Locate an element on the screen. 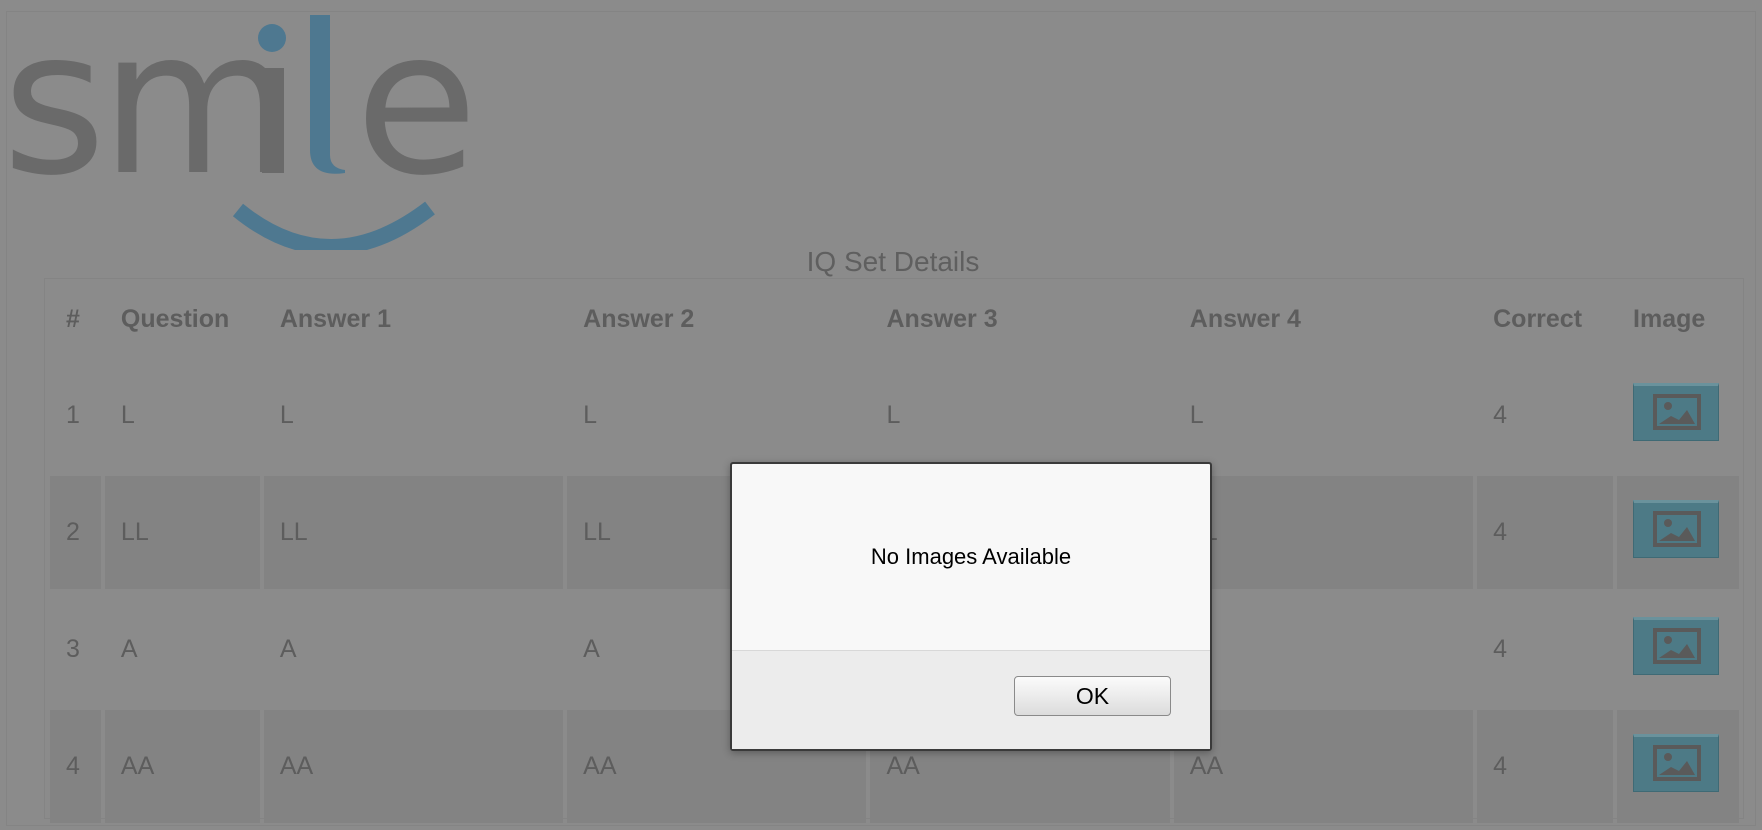 This screenshot has width=1762, height=830. row-number: 3 is located at coordinates (73, 649).